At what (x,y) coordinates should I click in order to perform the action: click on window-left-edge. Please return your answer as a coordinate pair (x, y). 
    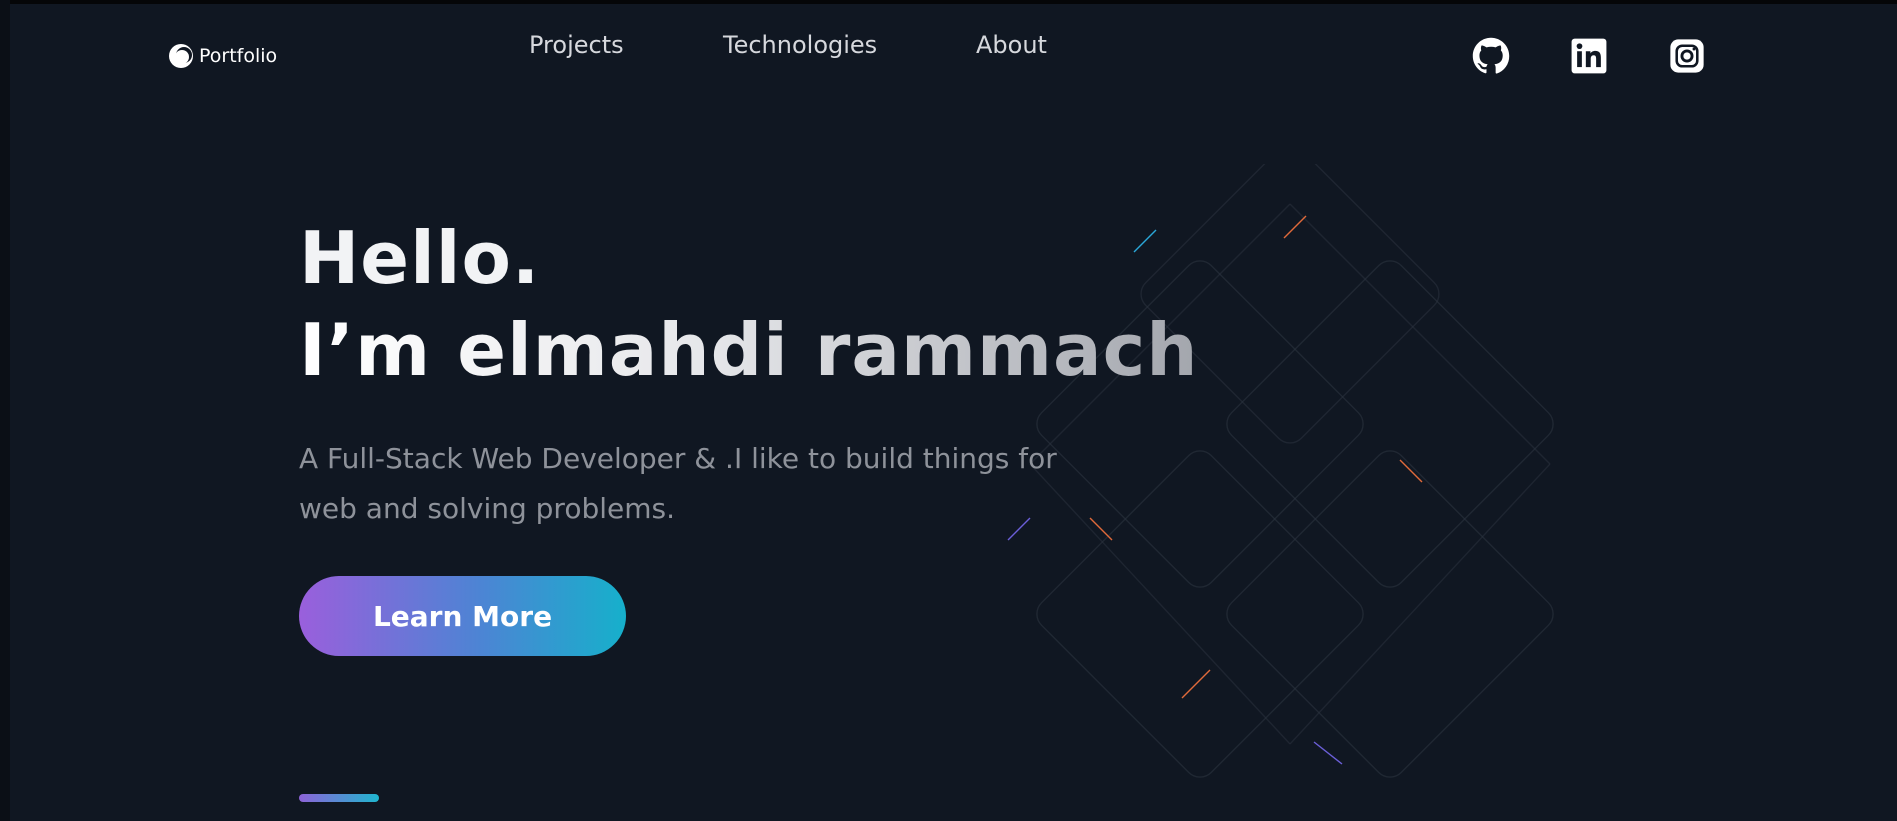
    Looking at the image, I should click on (5, 410).